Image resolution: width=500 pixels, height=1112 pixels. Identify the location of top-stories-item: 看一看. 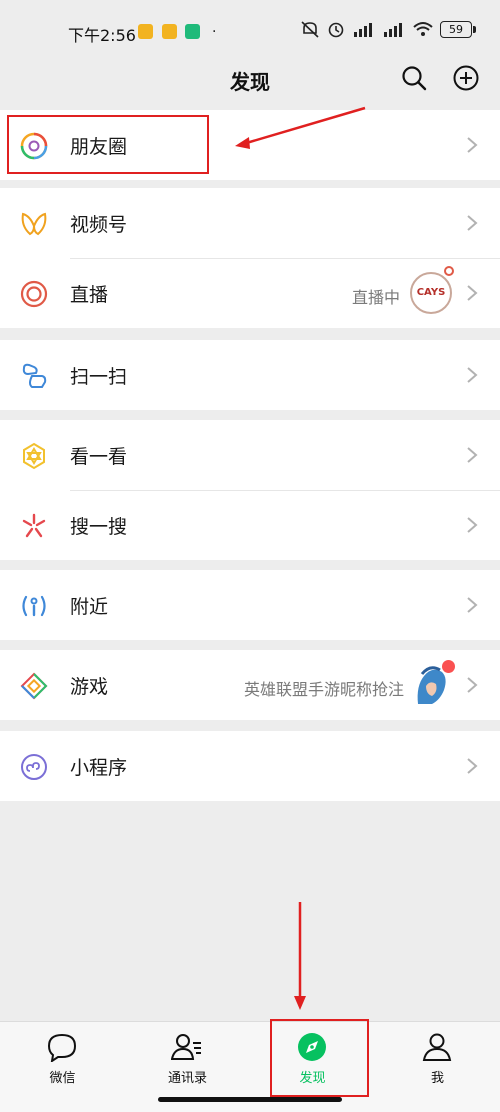
(250, 455).